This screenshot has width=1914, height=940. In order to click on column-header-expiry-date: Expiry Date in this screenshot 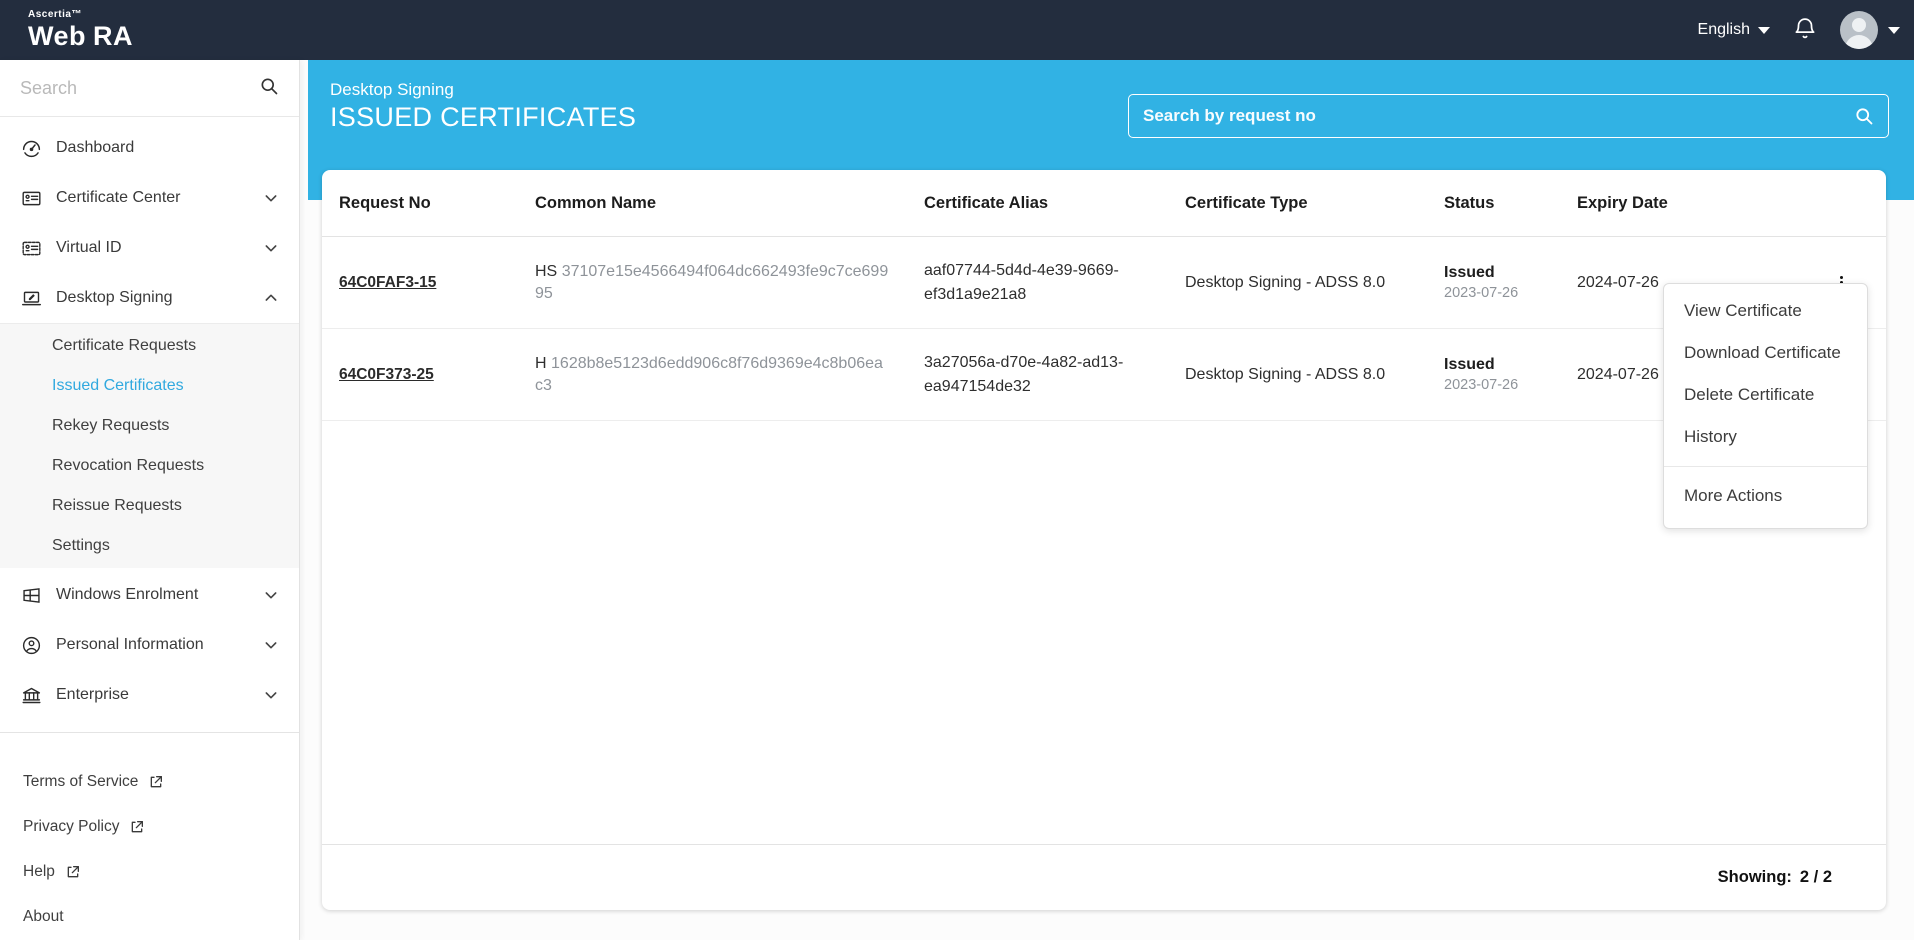, I will do `click(1622, 202)`.